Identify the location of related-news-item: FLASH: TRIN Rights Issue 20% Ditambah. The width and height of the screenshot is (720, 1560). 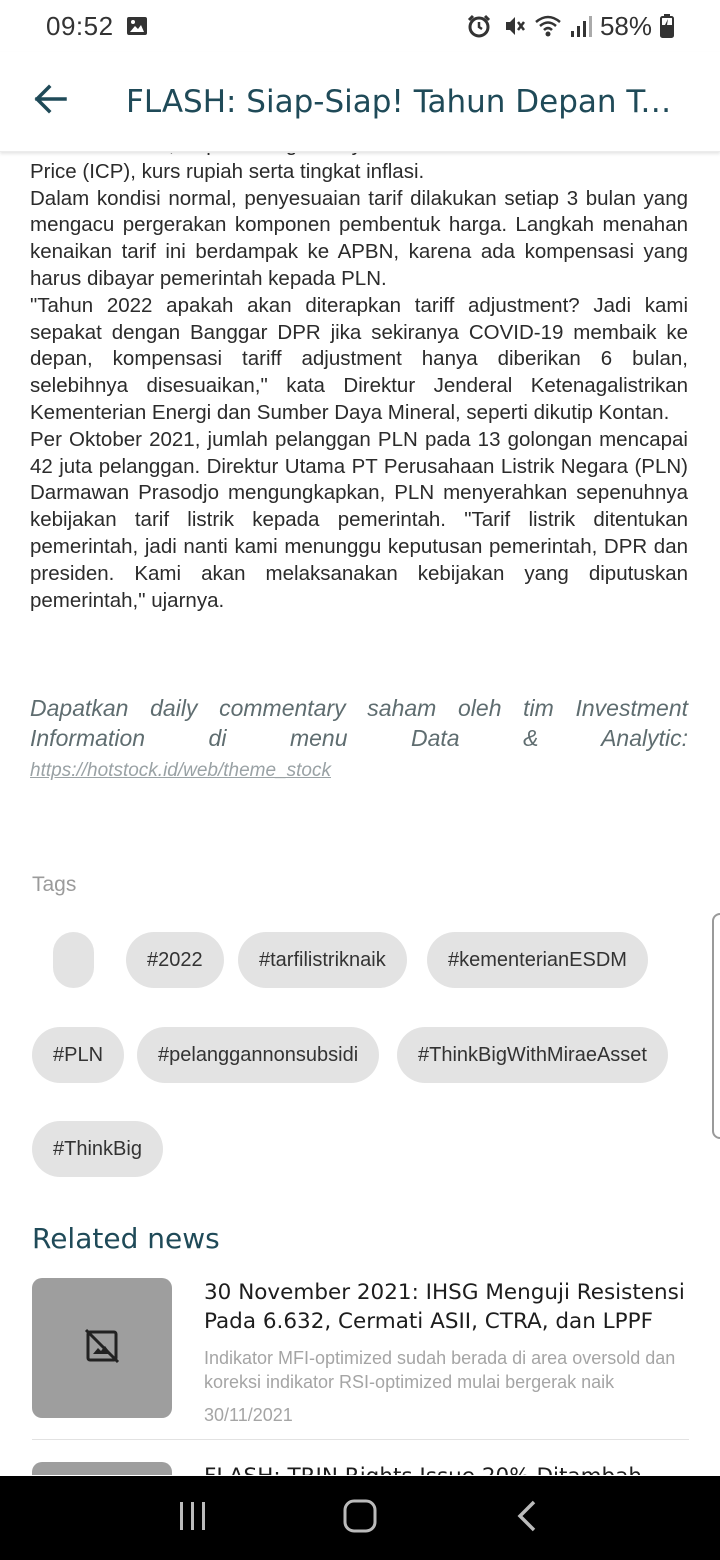
(360, 1468).